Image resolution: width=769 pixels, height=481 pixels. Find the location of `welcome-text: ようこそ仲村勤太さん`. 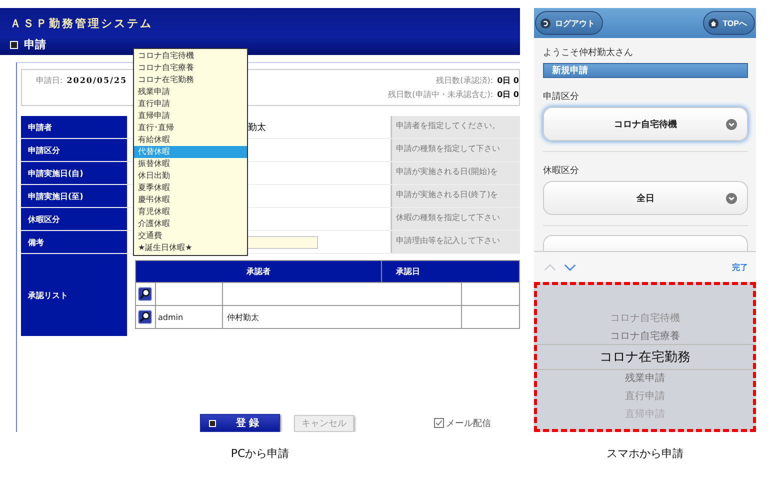

welcome-text: ようこそ仲村勤太さん is located at coordinates (588, 52).